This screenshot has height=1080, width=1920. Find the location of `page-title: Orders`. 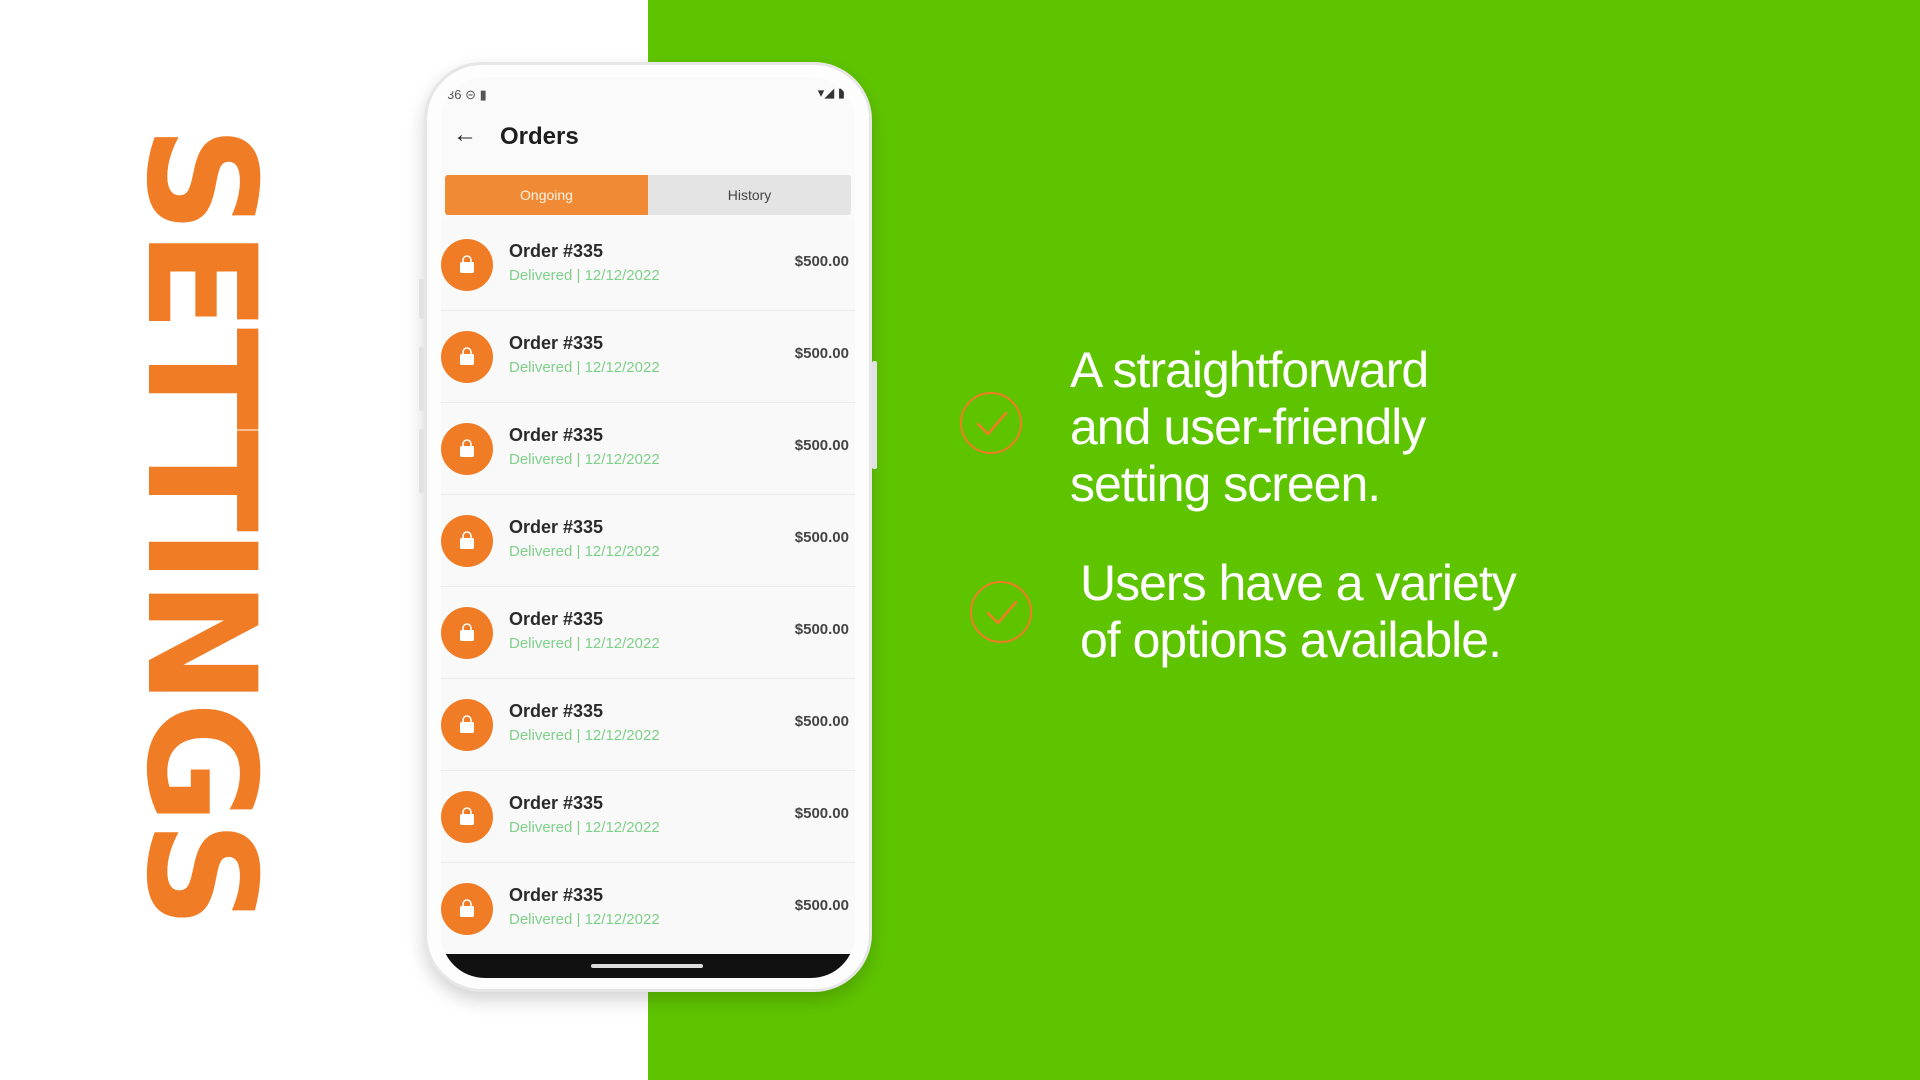

page-title: Orders is located at coordinates (539, 136).